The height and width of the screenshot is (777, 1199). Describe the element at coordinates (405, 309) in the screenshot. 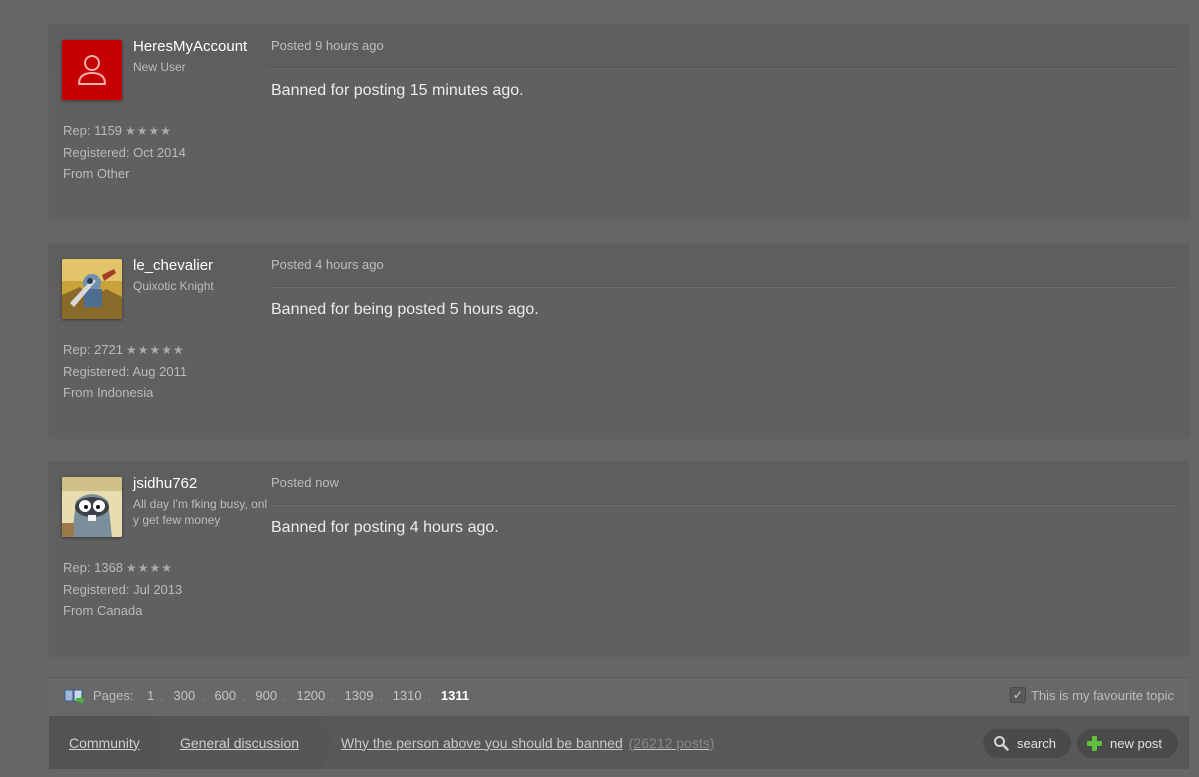

I see `post-body: Banned for being posted 5 hours ago.` at that location.